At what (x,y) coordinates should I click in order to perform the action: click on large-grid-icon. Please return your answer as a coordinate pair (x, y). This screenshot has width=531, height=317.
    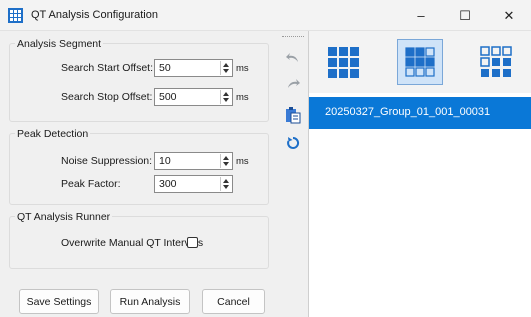
    Looking at the image, I should click on (343, 62).